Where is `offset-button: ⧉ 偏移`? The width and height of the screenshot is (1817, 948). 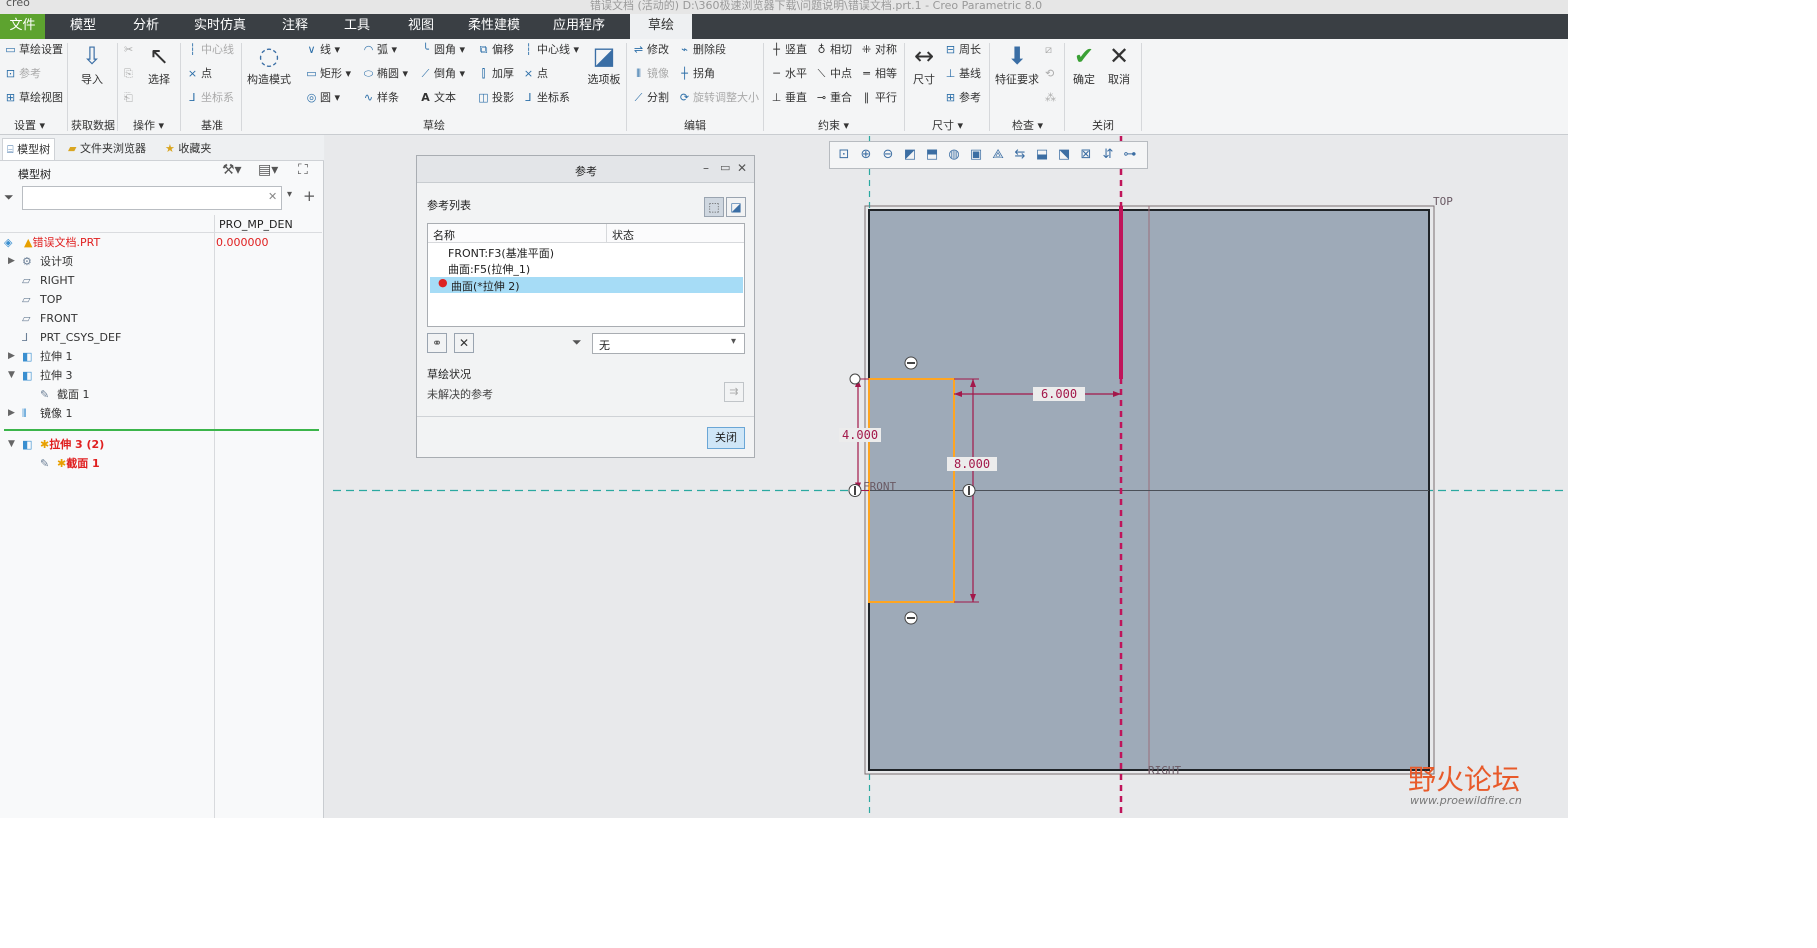
offset-button: ⧉ 偏移 is located at coordinates (495, 50).